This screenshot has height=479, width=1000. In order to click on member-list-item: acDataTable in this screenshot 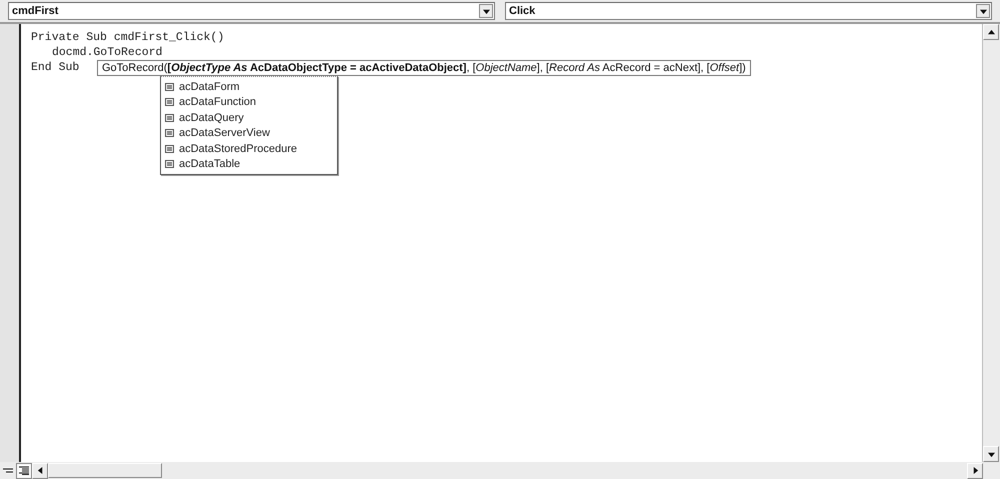, I will do `click(249, 164)`.